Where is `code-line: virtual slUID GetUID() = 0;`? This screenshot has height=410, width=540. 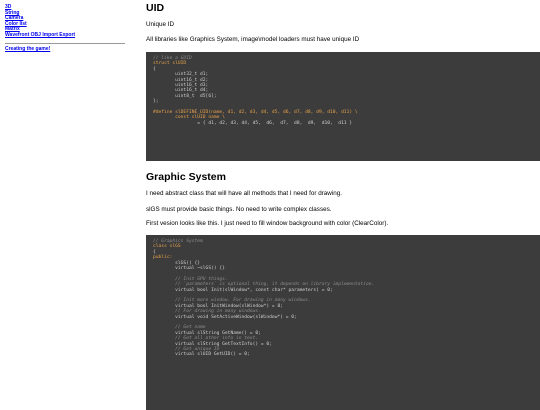 code-line: virtual slUID GetUID() = 0; is located at coordinates (201, 355).